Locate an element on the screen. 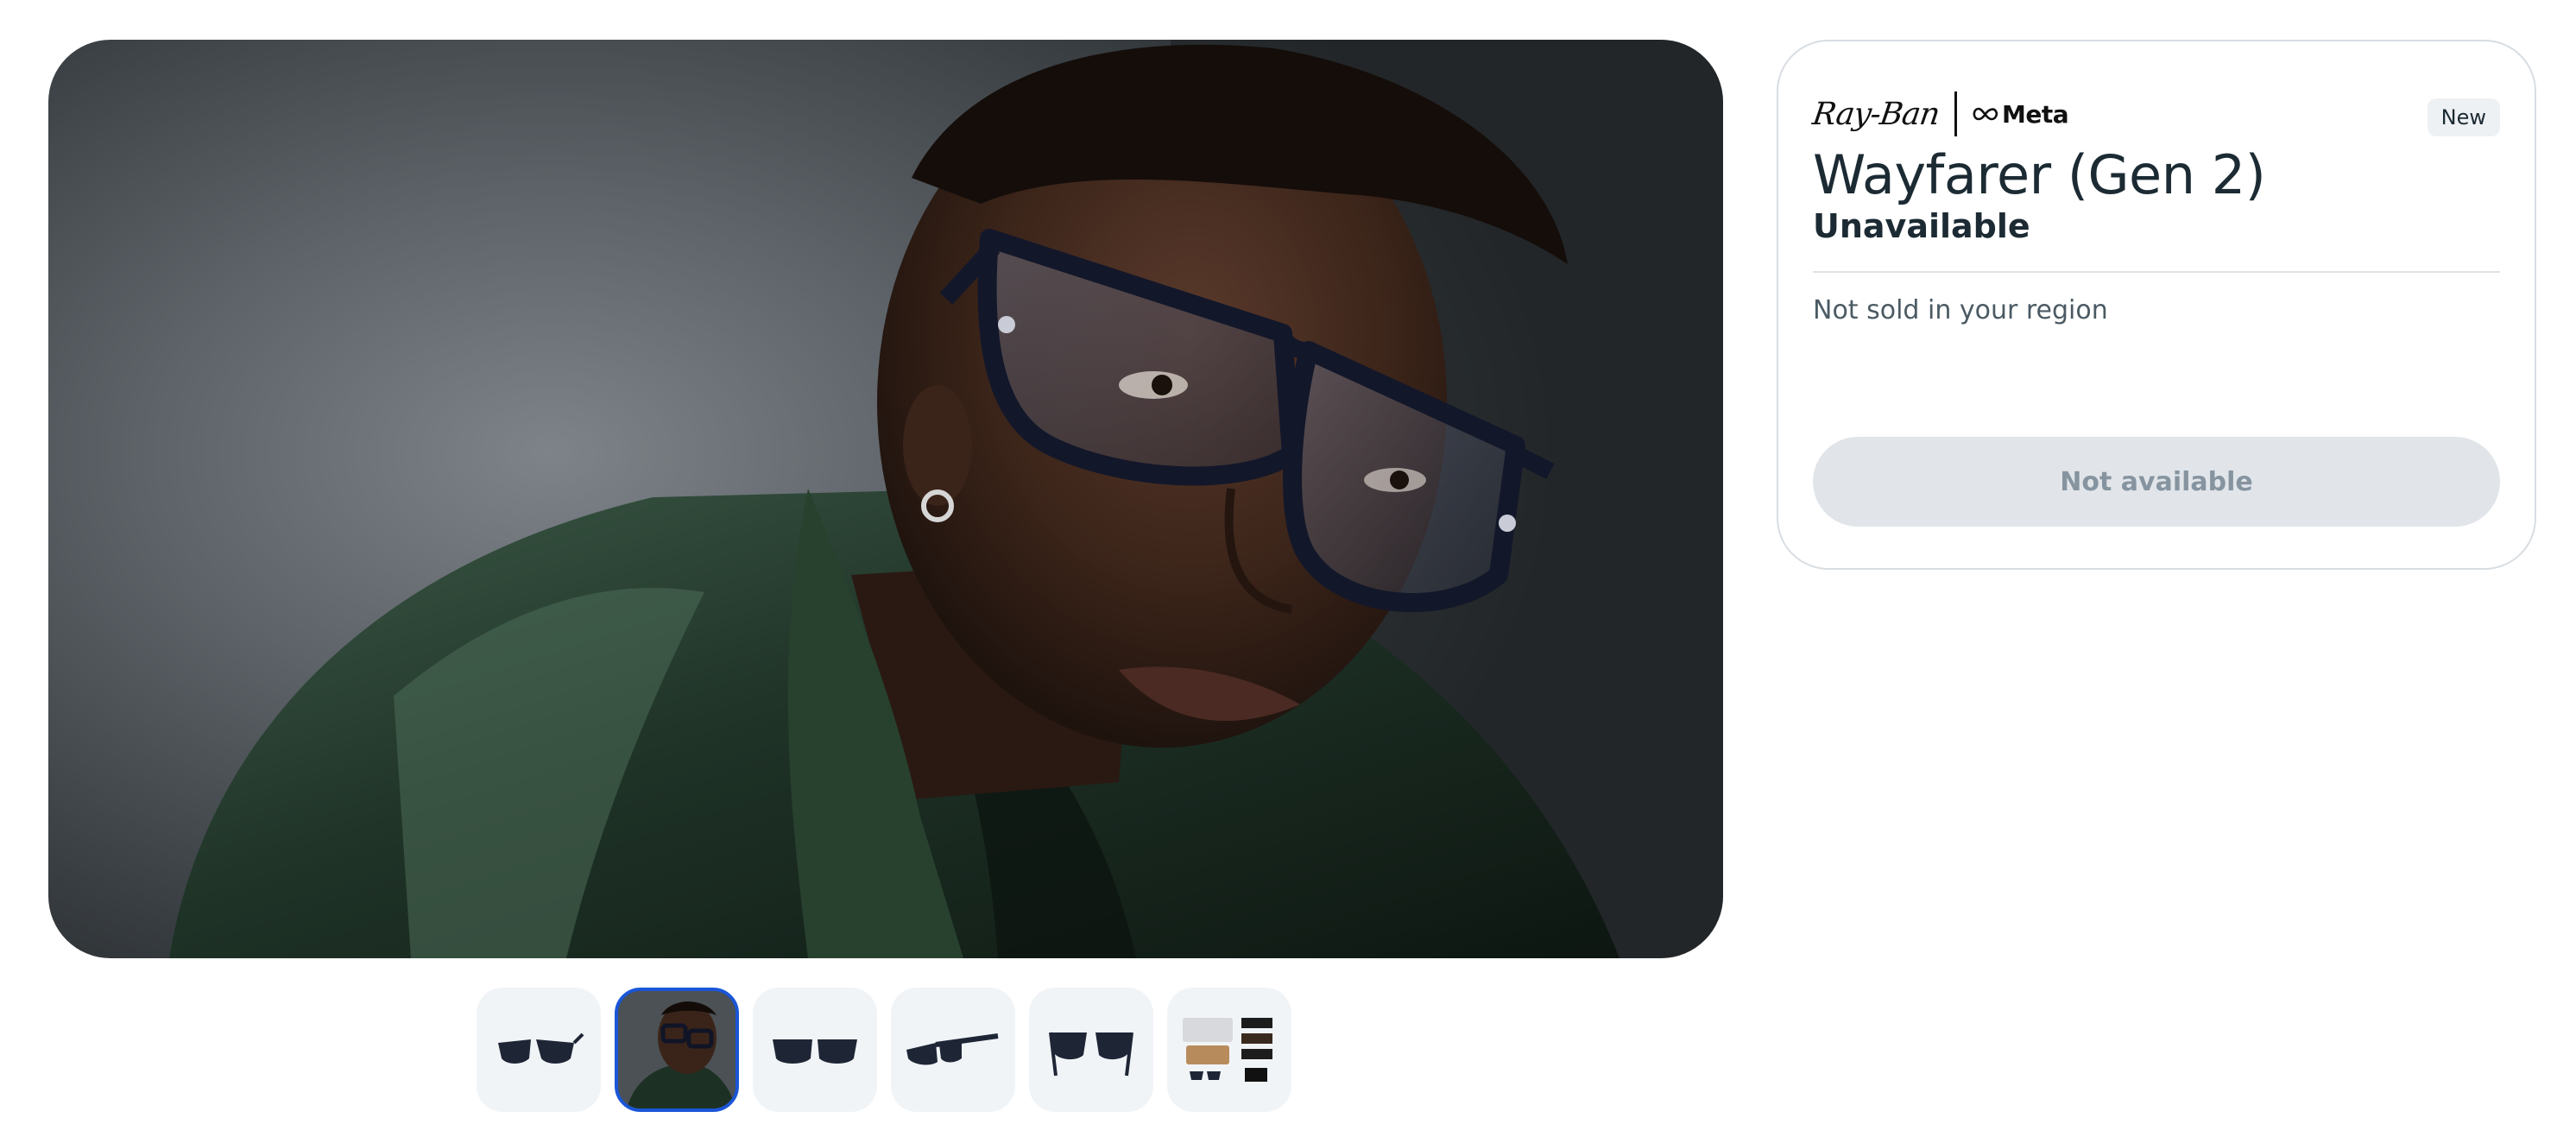  thumbnail-glasses-front is located at coordinates (815, 1050).